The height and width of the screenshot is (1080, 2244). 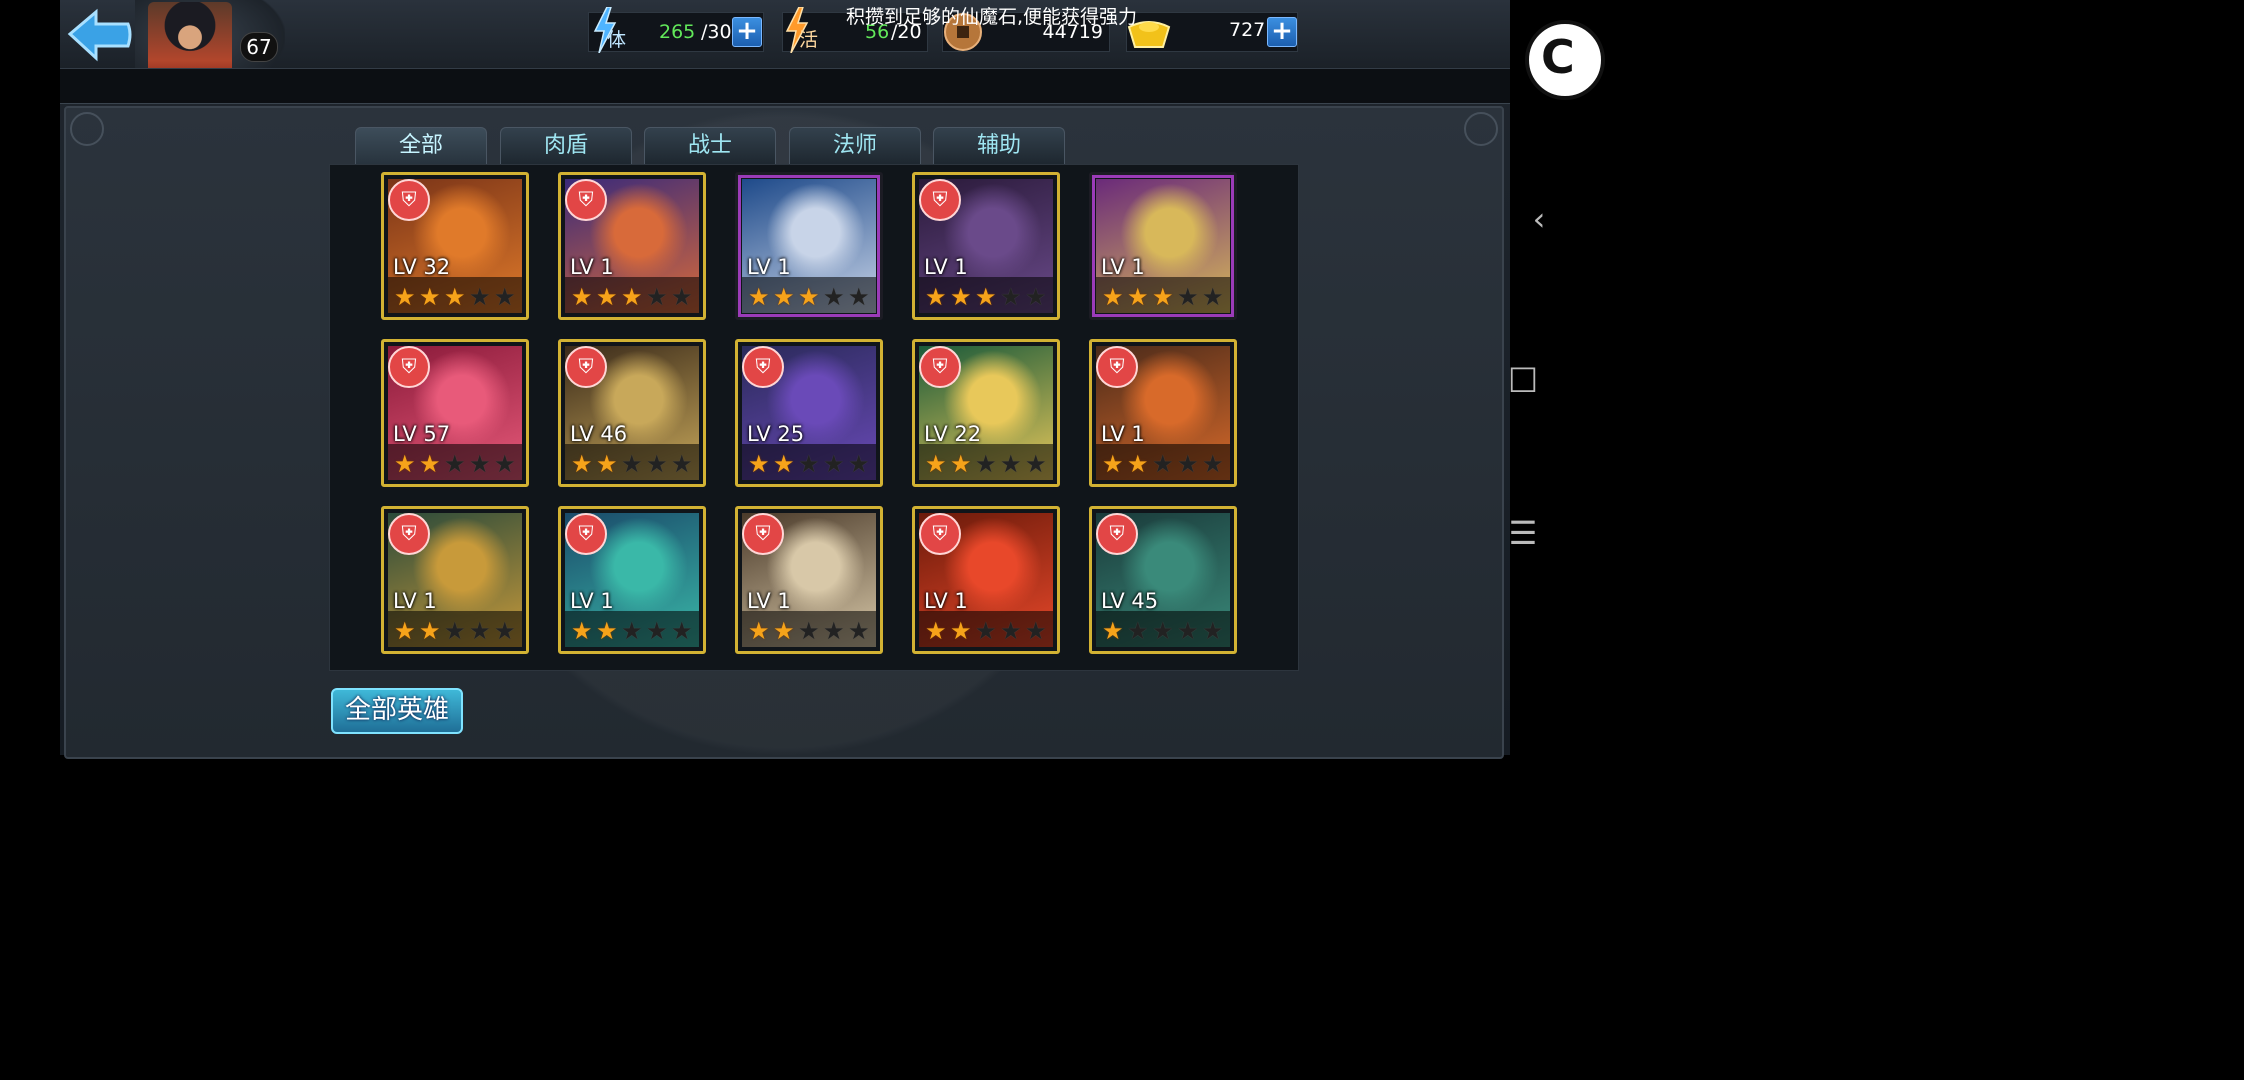 What do you see at coordinates (421, 146) in the screenshot?
I see `tab-all: 全部` at bounding box center [421, 146].